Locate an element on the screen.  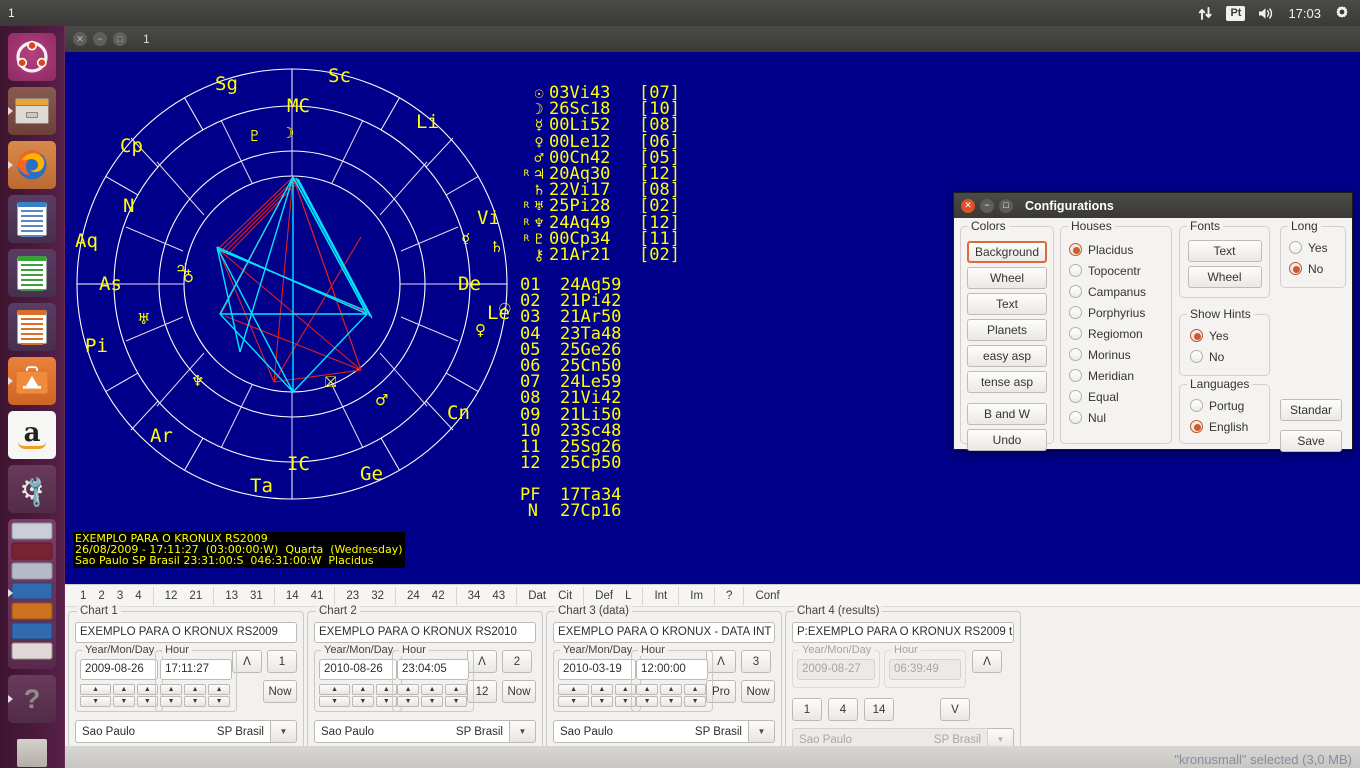
toolbar-button-13: 13 is located at coordinates (231, 596).